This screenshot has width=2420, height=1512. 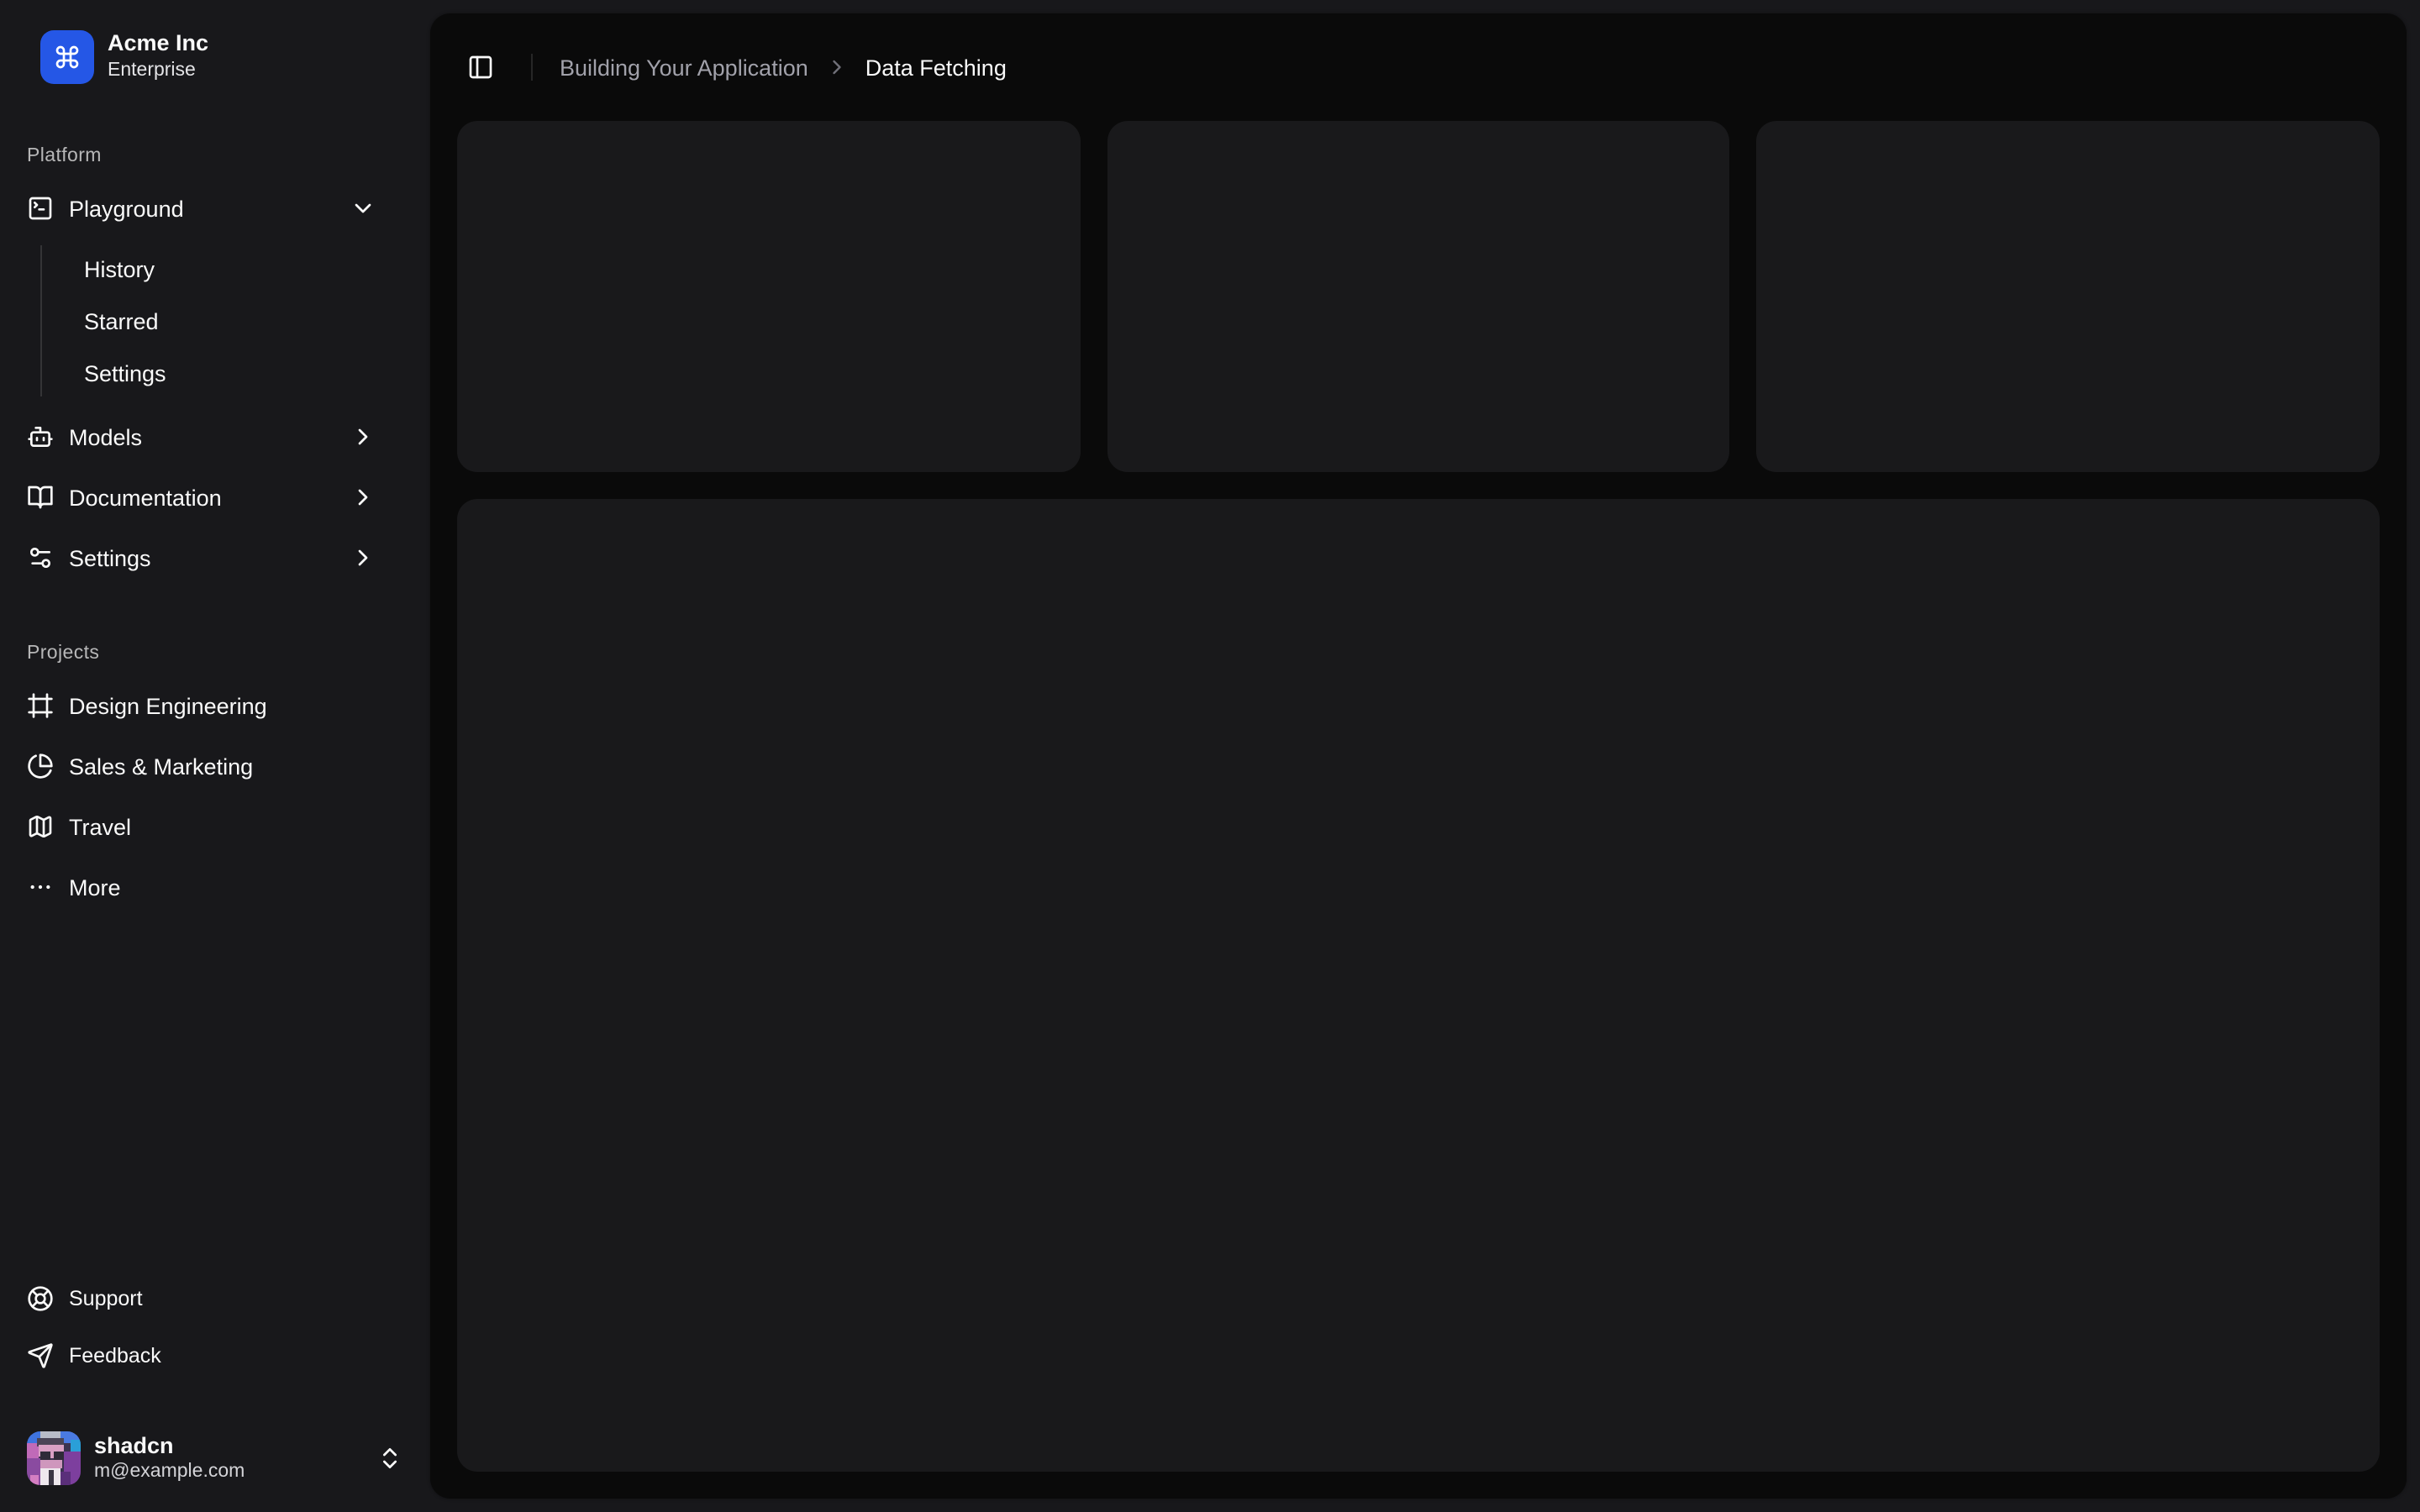 What do you see at coordinates (215, 57) in the screenshot?
I see `team-switcher-button: Acme Inc Enterprise` at bounding box center [215, 57].